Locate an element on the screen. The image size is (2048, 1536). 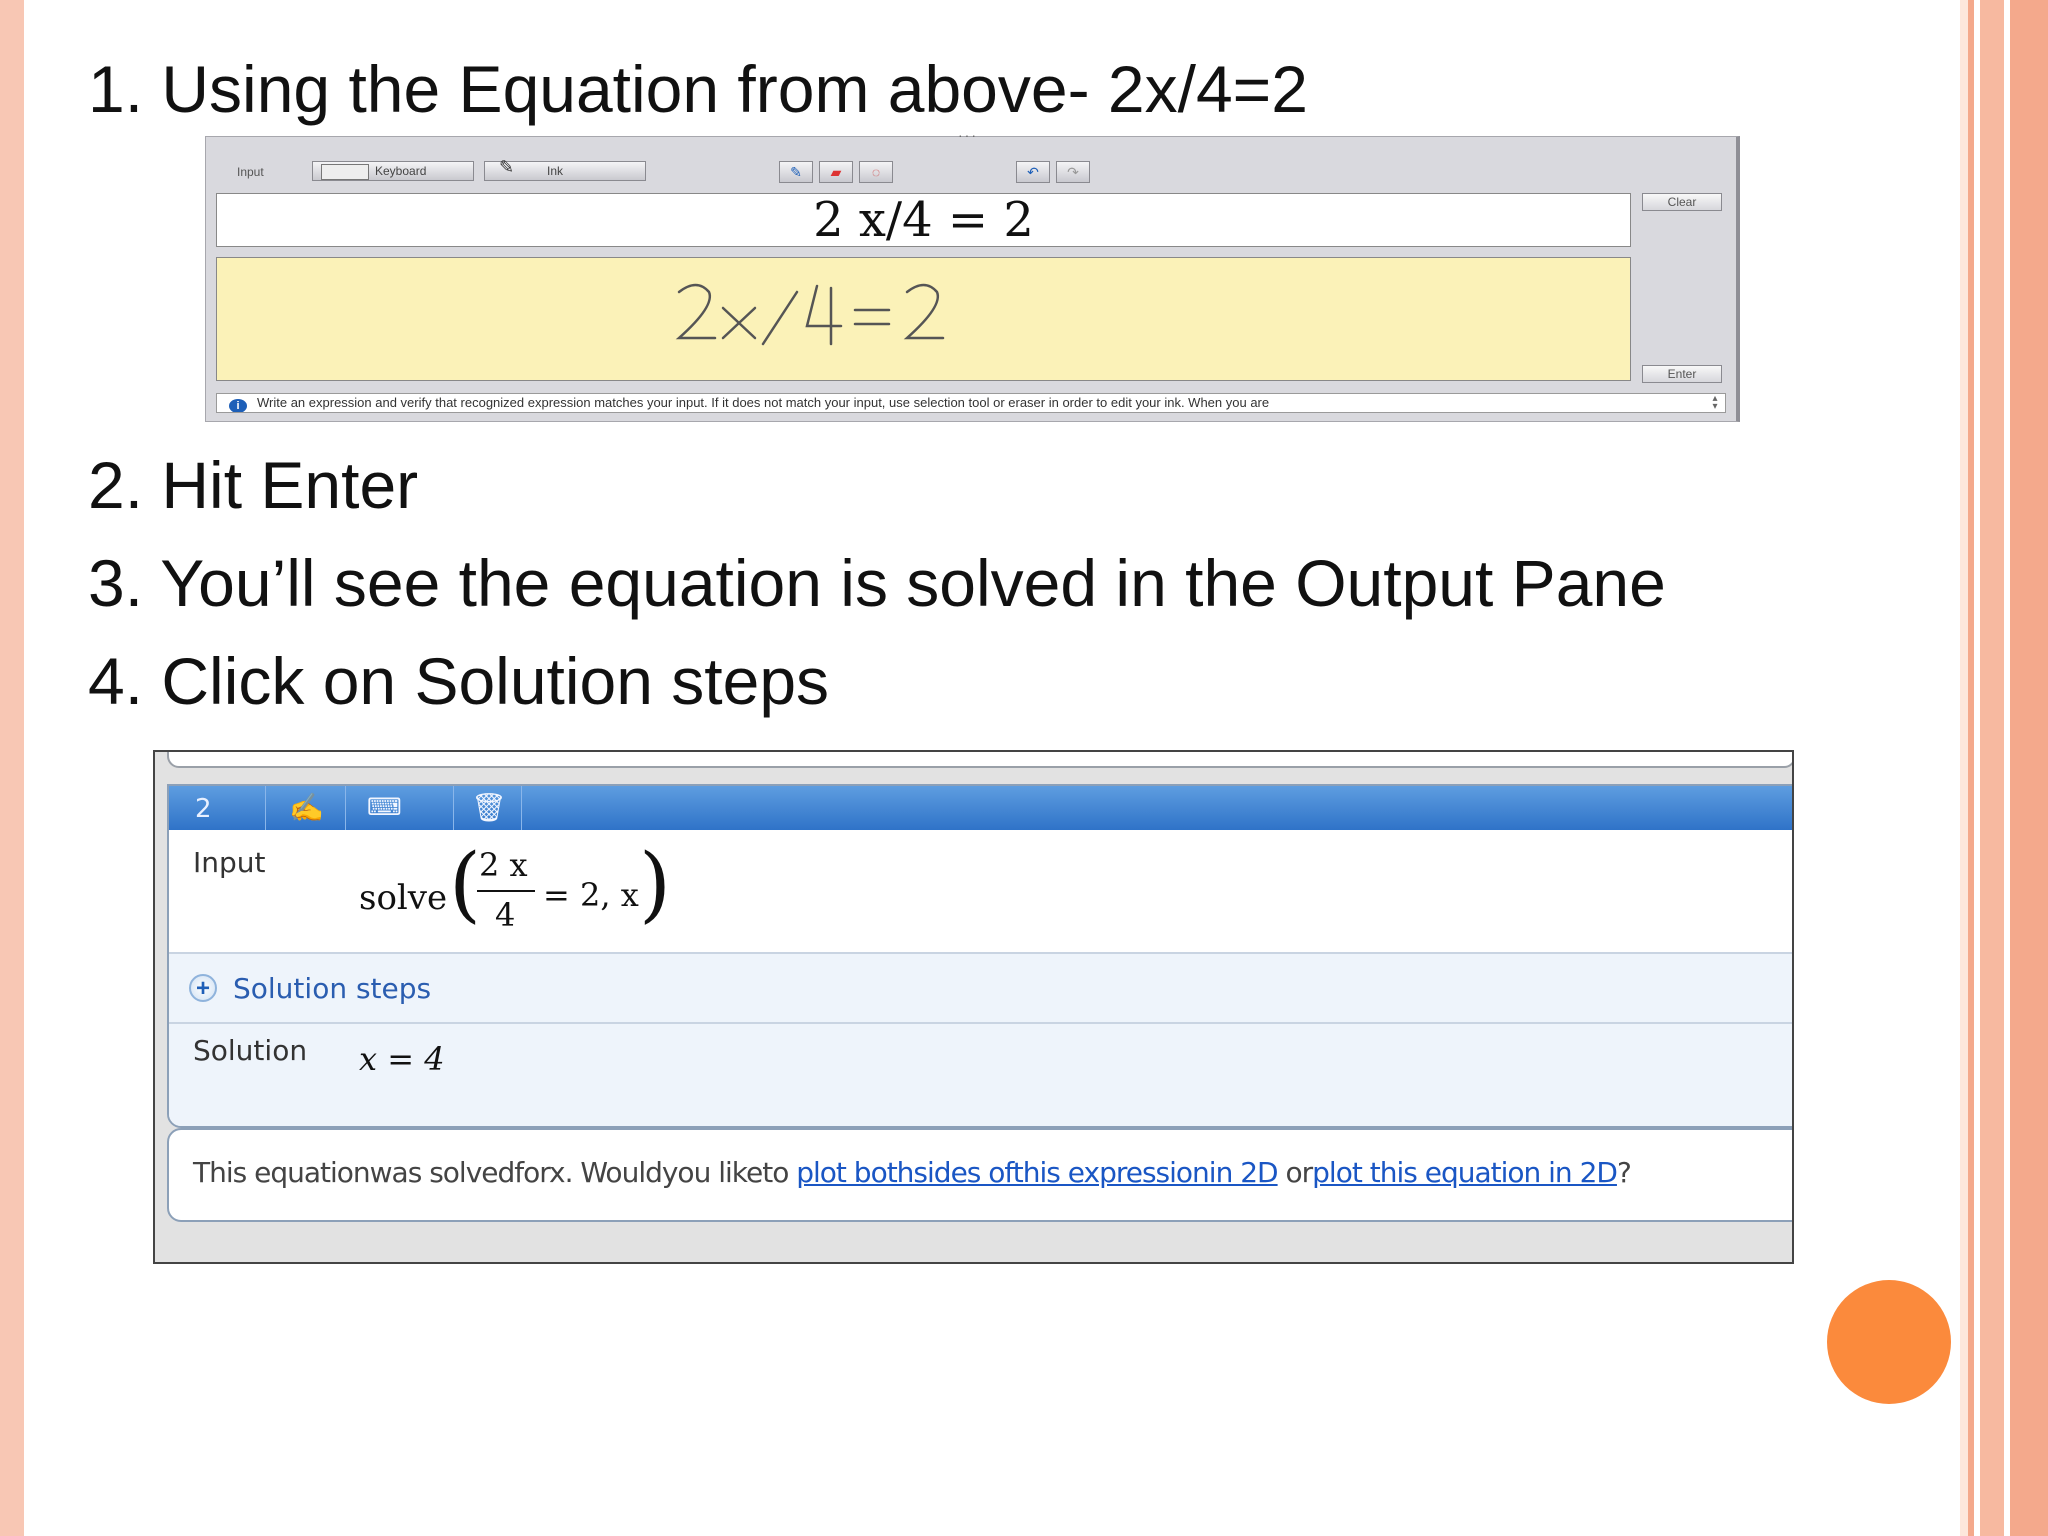
input-row: Input solve ( 2 x 4 = 2, x ) is located at coordinates (980, 892).